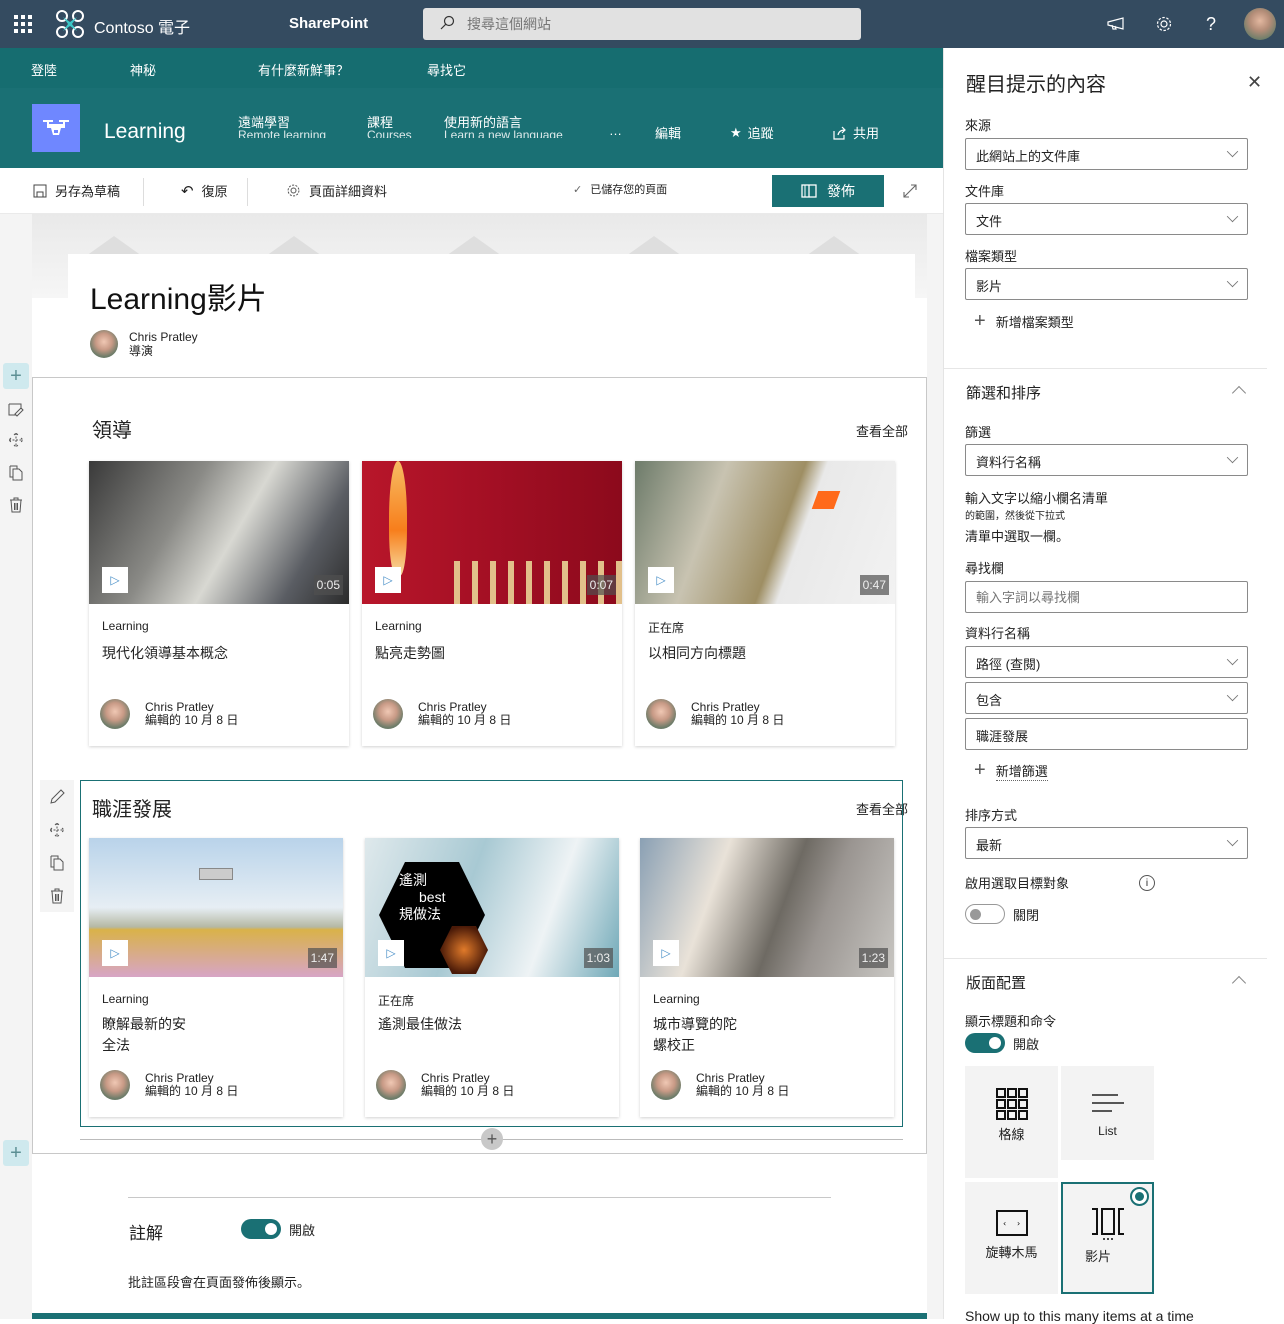 This screenshot has width=1284, height=1324. I want to click on audience-toggle: 關閉, so click(1002, 914).